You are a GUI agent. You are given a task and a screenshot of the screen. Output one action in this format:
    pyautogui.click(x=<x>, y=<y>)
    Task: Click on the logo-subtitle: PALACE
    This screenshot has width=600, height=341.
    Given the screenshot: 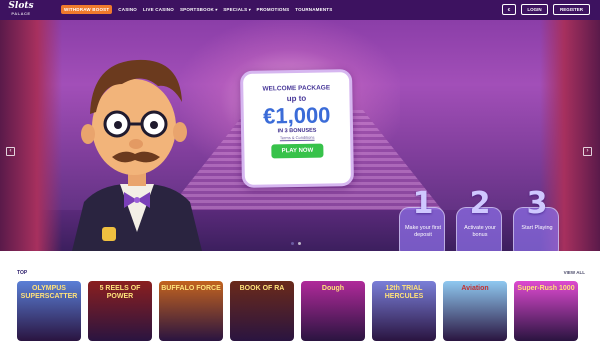 What is the action you would take?
    pyautogui.click(x=21, y=13)
    